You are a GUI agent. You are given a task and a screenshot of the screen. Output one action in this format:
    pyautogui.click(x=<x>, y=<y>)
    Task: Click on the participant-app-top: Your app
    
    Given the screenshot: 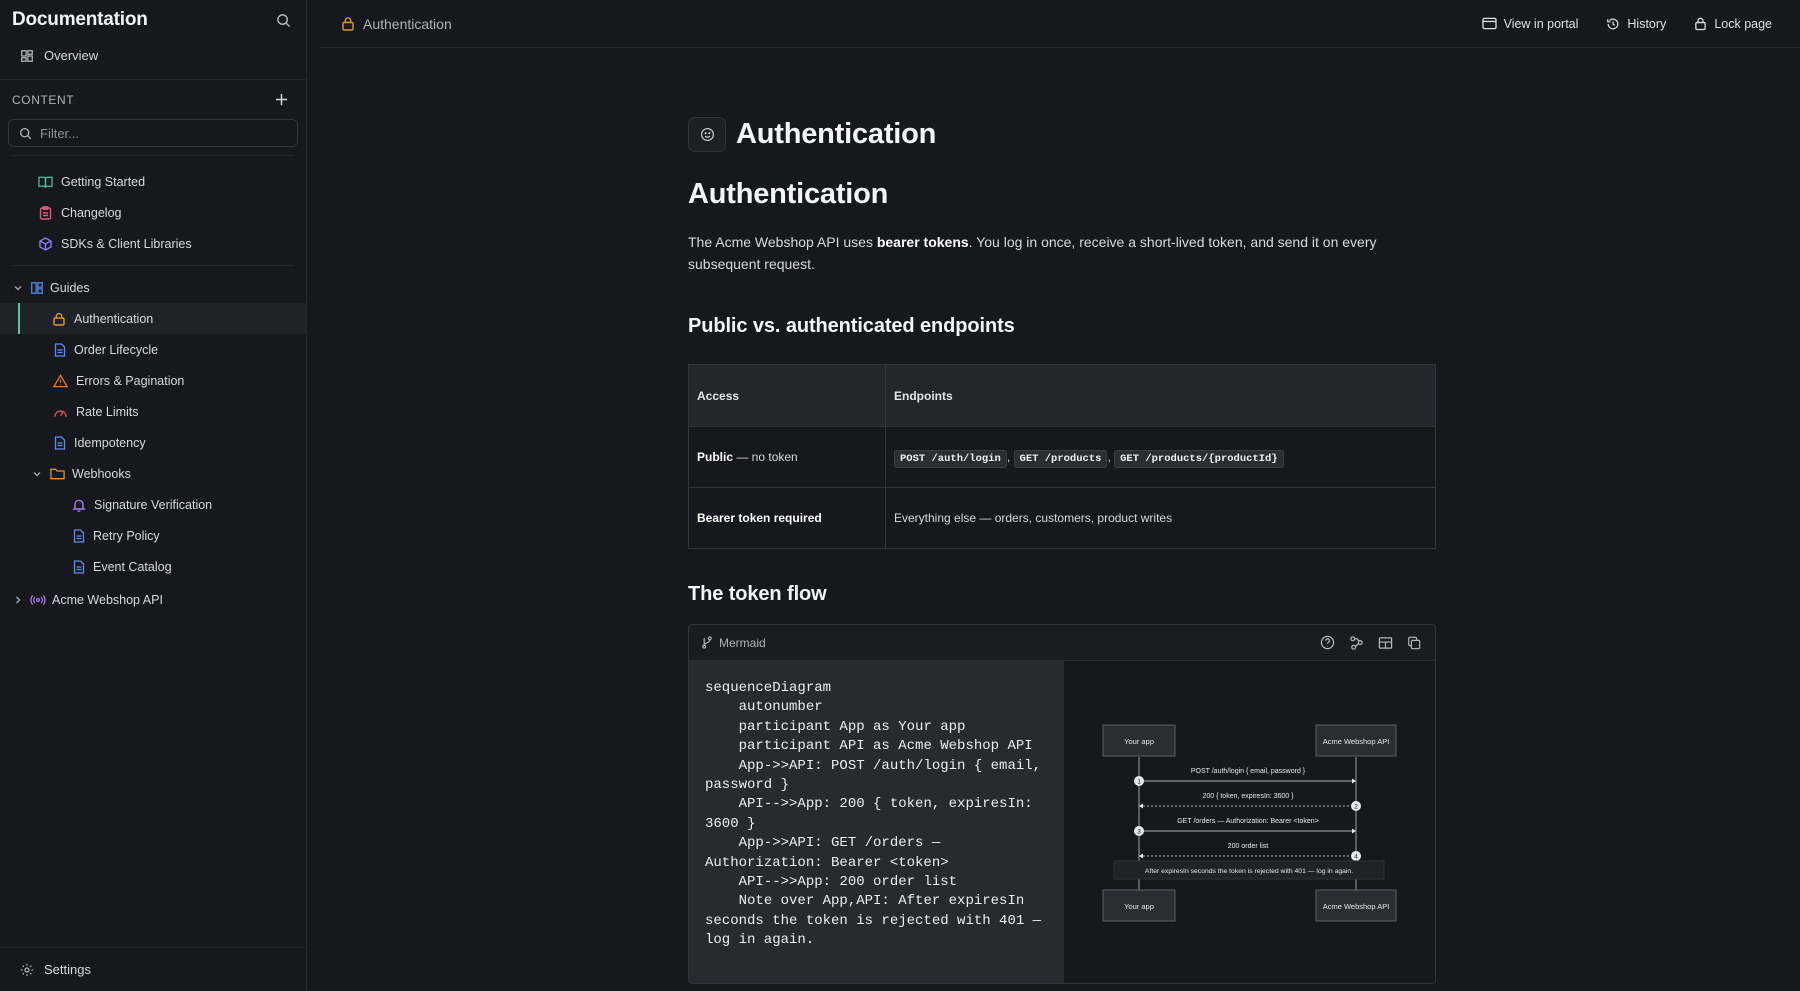 What is the action you would take?
    pyautogui.click(x=1139, y=740)
    